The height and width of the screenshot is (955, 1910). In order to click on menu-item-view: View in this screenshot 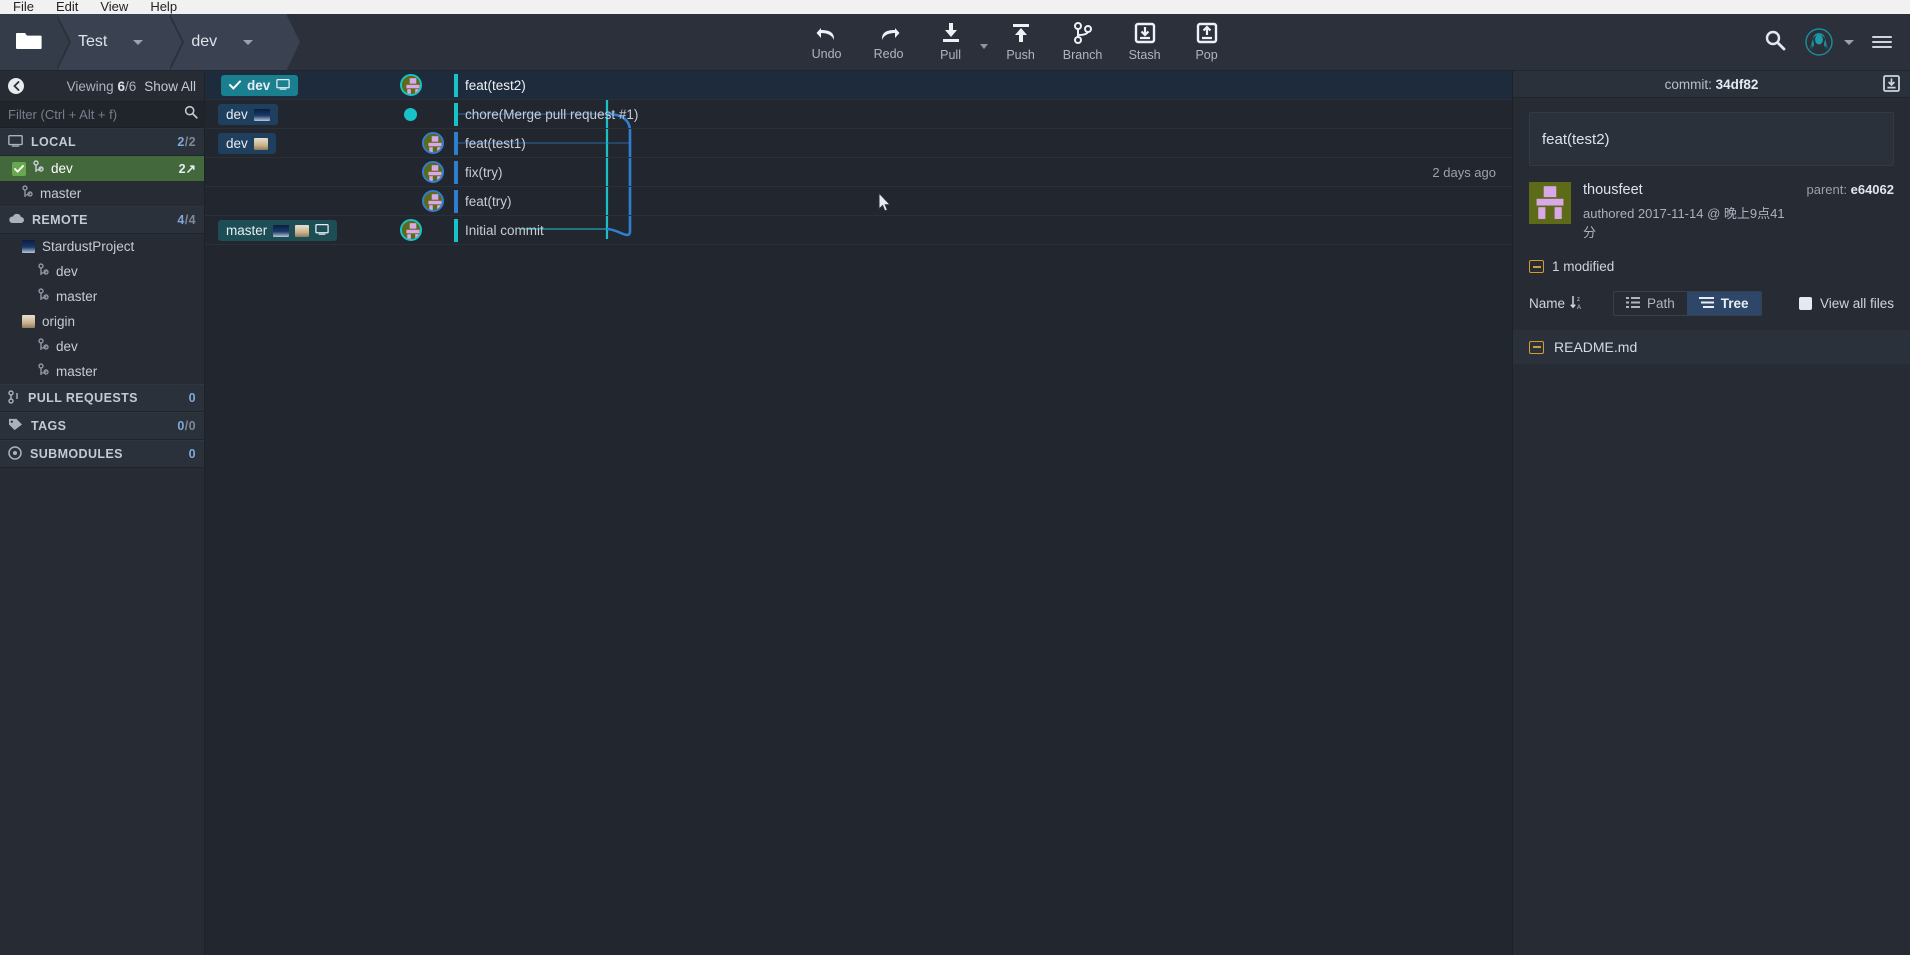, I will do `click(114, 7)`.